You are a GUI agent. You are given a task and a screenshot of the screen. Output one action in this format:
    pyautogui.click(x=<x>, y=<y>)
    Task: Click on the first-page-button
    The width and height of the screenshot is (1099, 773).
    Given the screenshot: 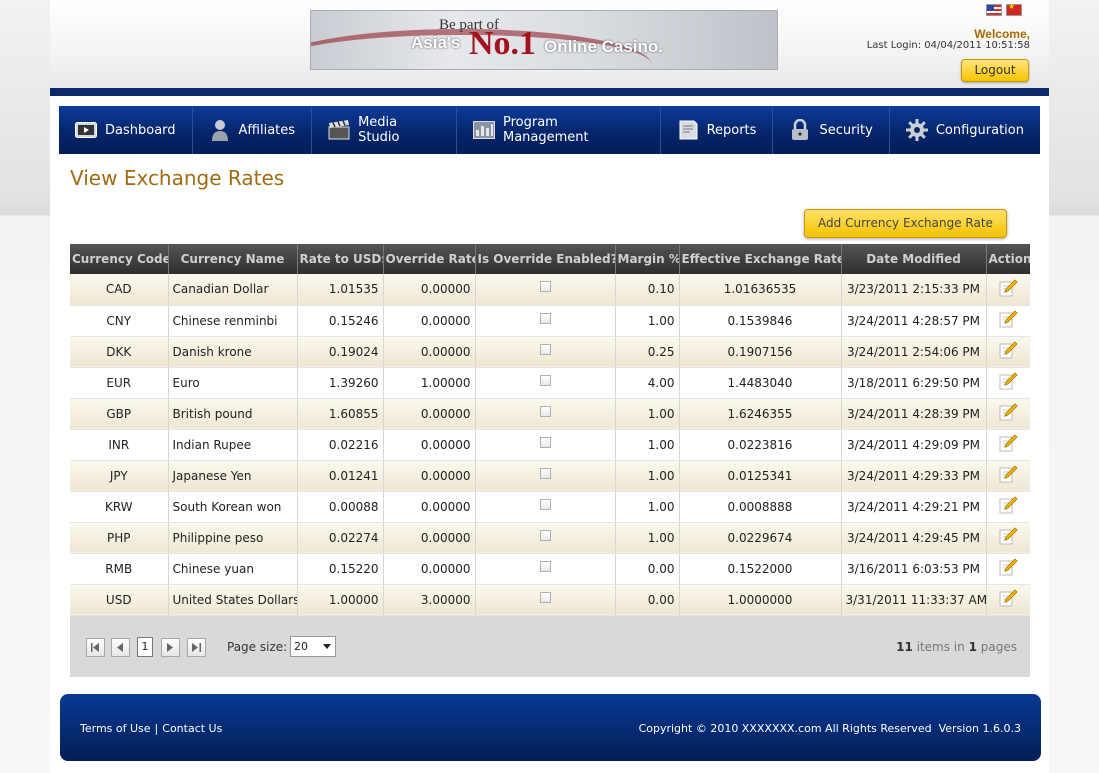 What is the action you would take?
    pyautogui.click(x=95, y=647)
    